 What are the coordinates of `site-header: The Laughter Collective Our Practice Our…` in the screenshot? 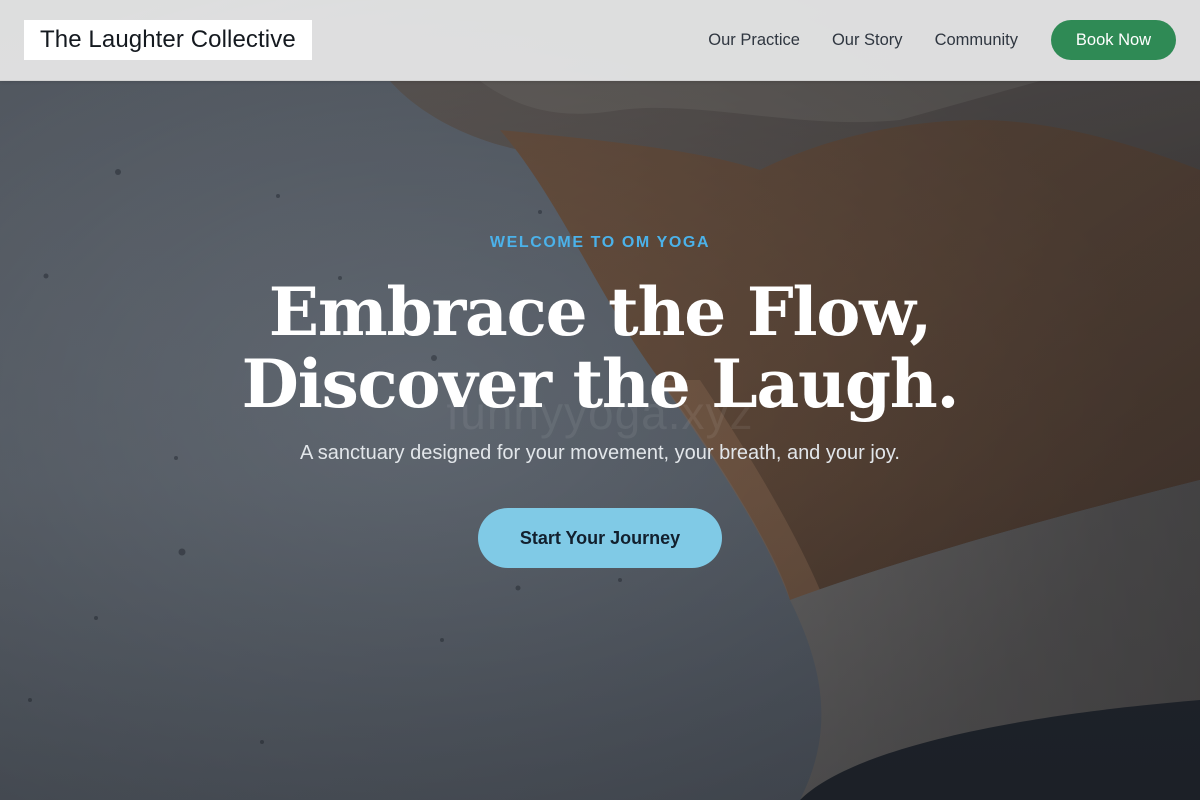 It's located at (600, 40).